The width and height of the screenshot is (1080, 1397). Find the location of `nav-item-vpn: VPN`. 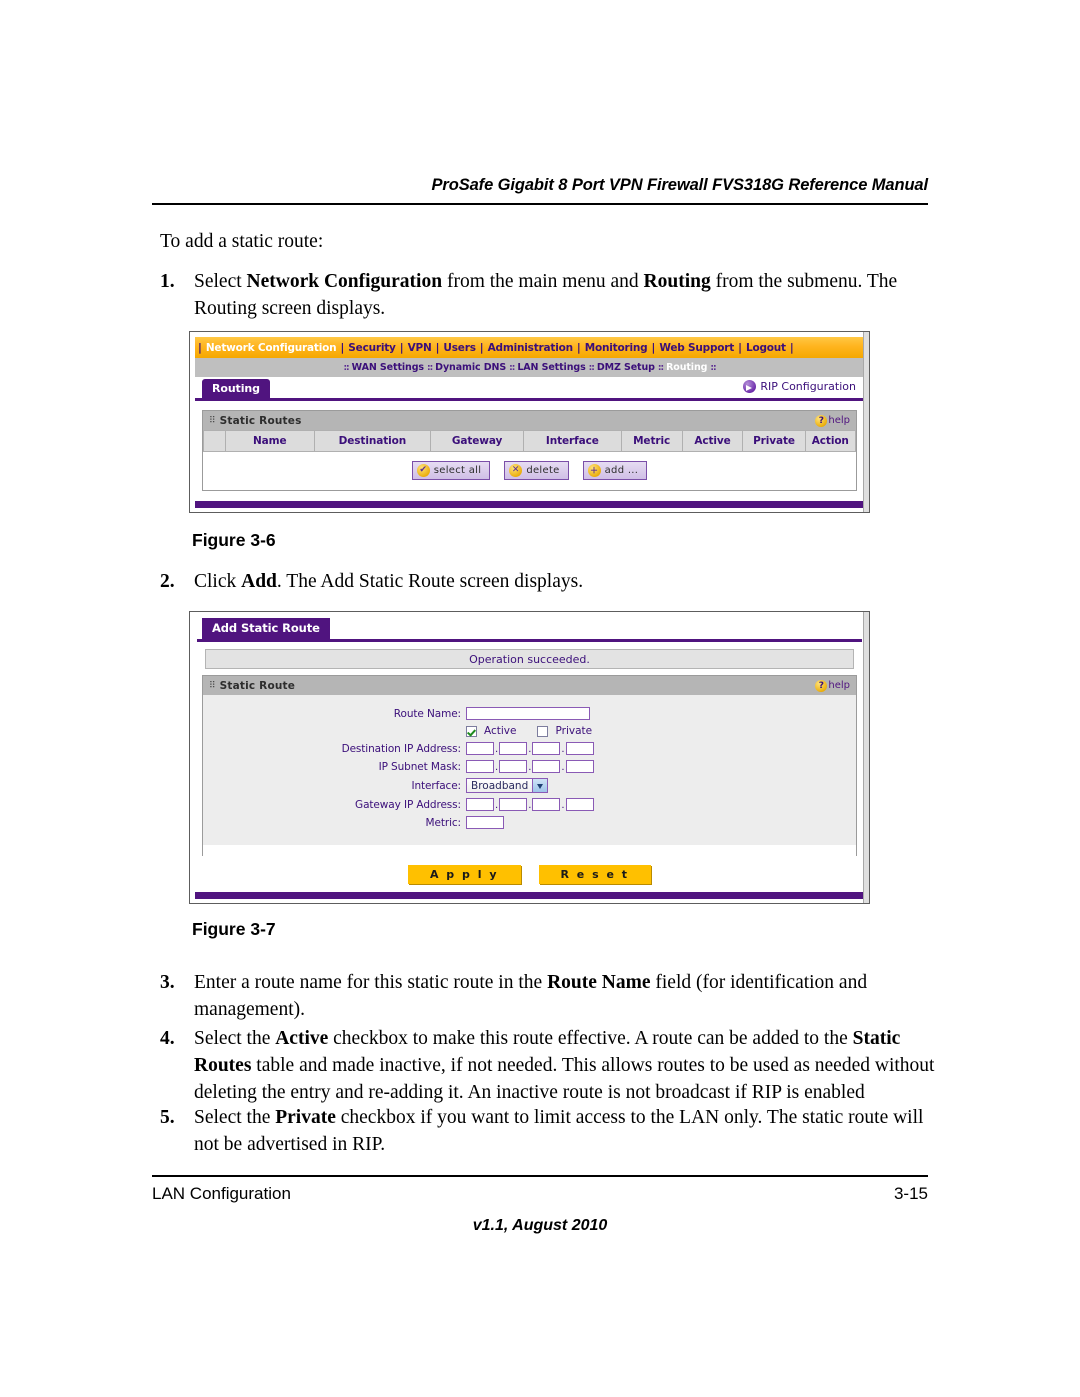

nav-item-vpn: VPN is located at coordinates (420, 348).